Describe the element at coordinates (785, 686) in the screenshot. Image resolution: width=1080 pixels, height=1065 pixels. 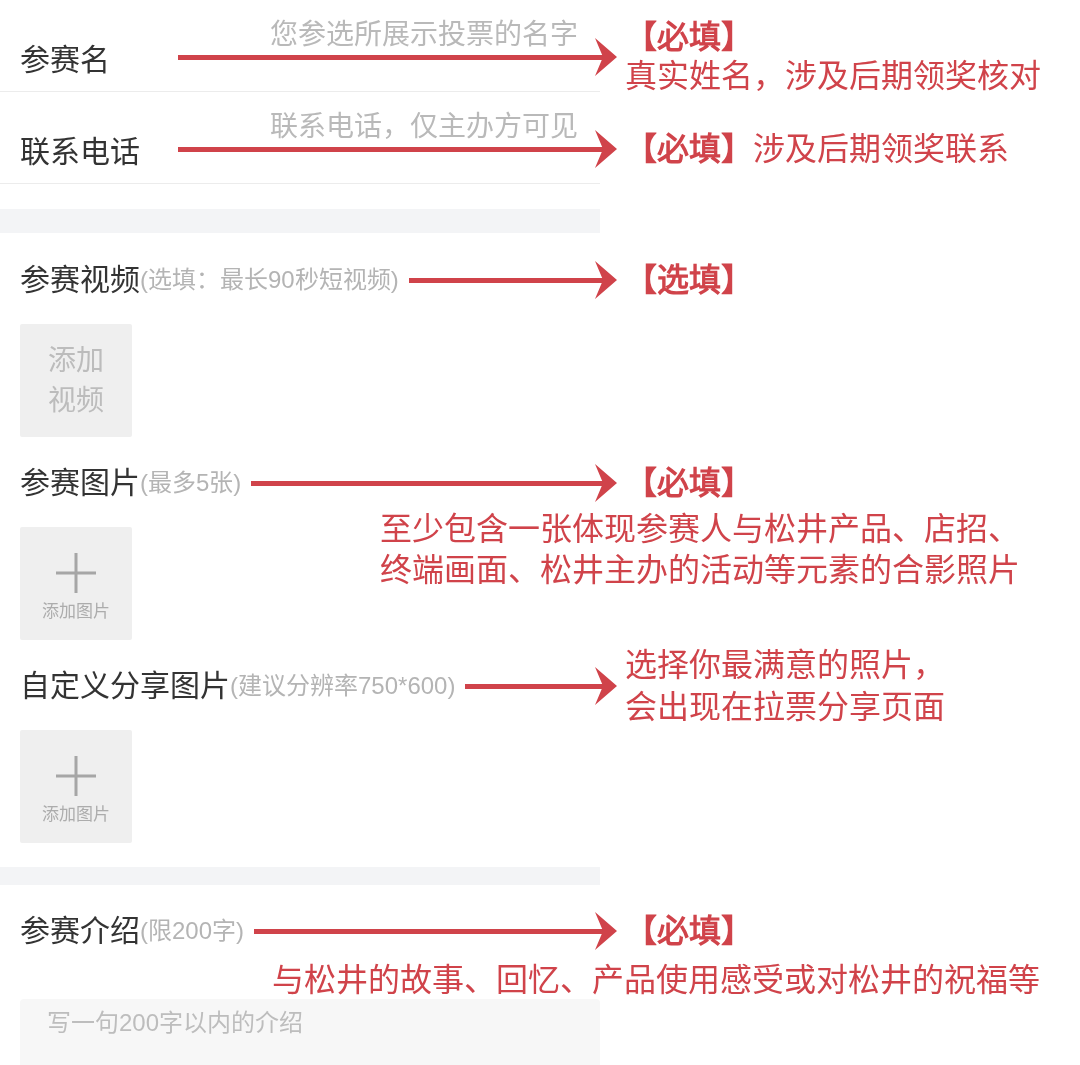
I see `annotation-note: 选择你最满意的照片，会出现在拉票分享页面` at that location.